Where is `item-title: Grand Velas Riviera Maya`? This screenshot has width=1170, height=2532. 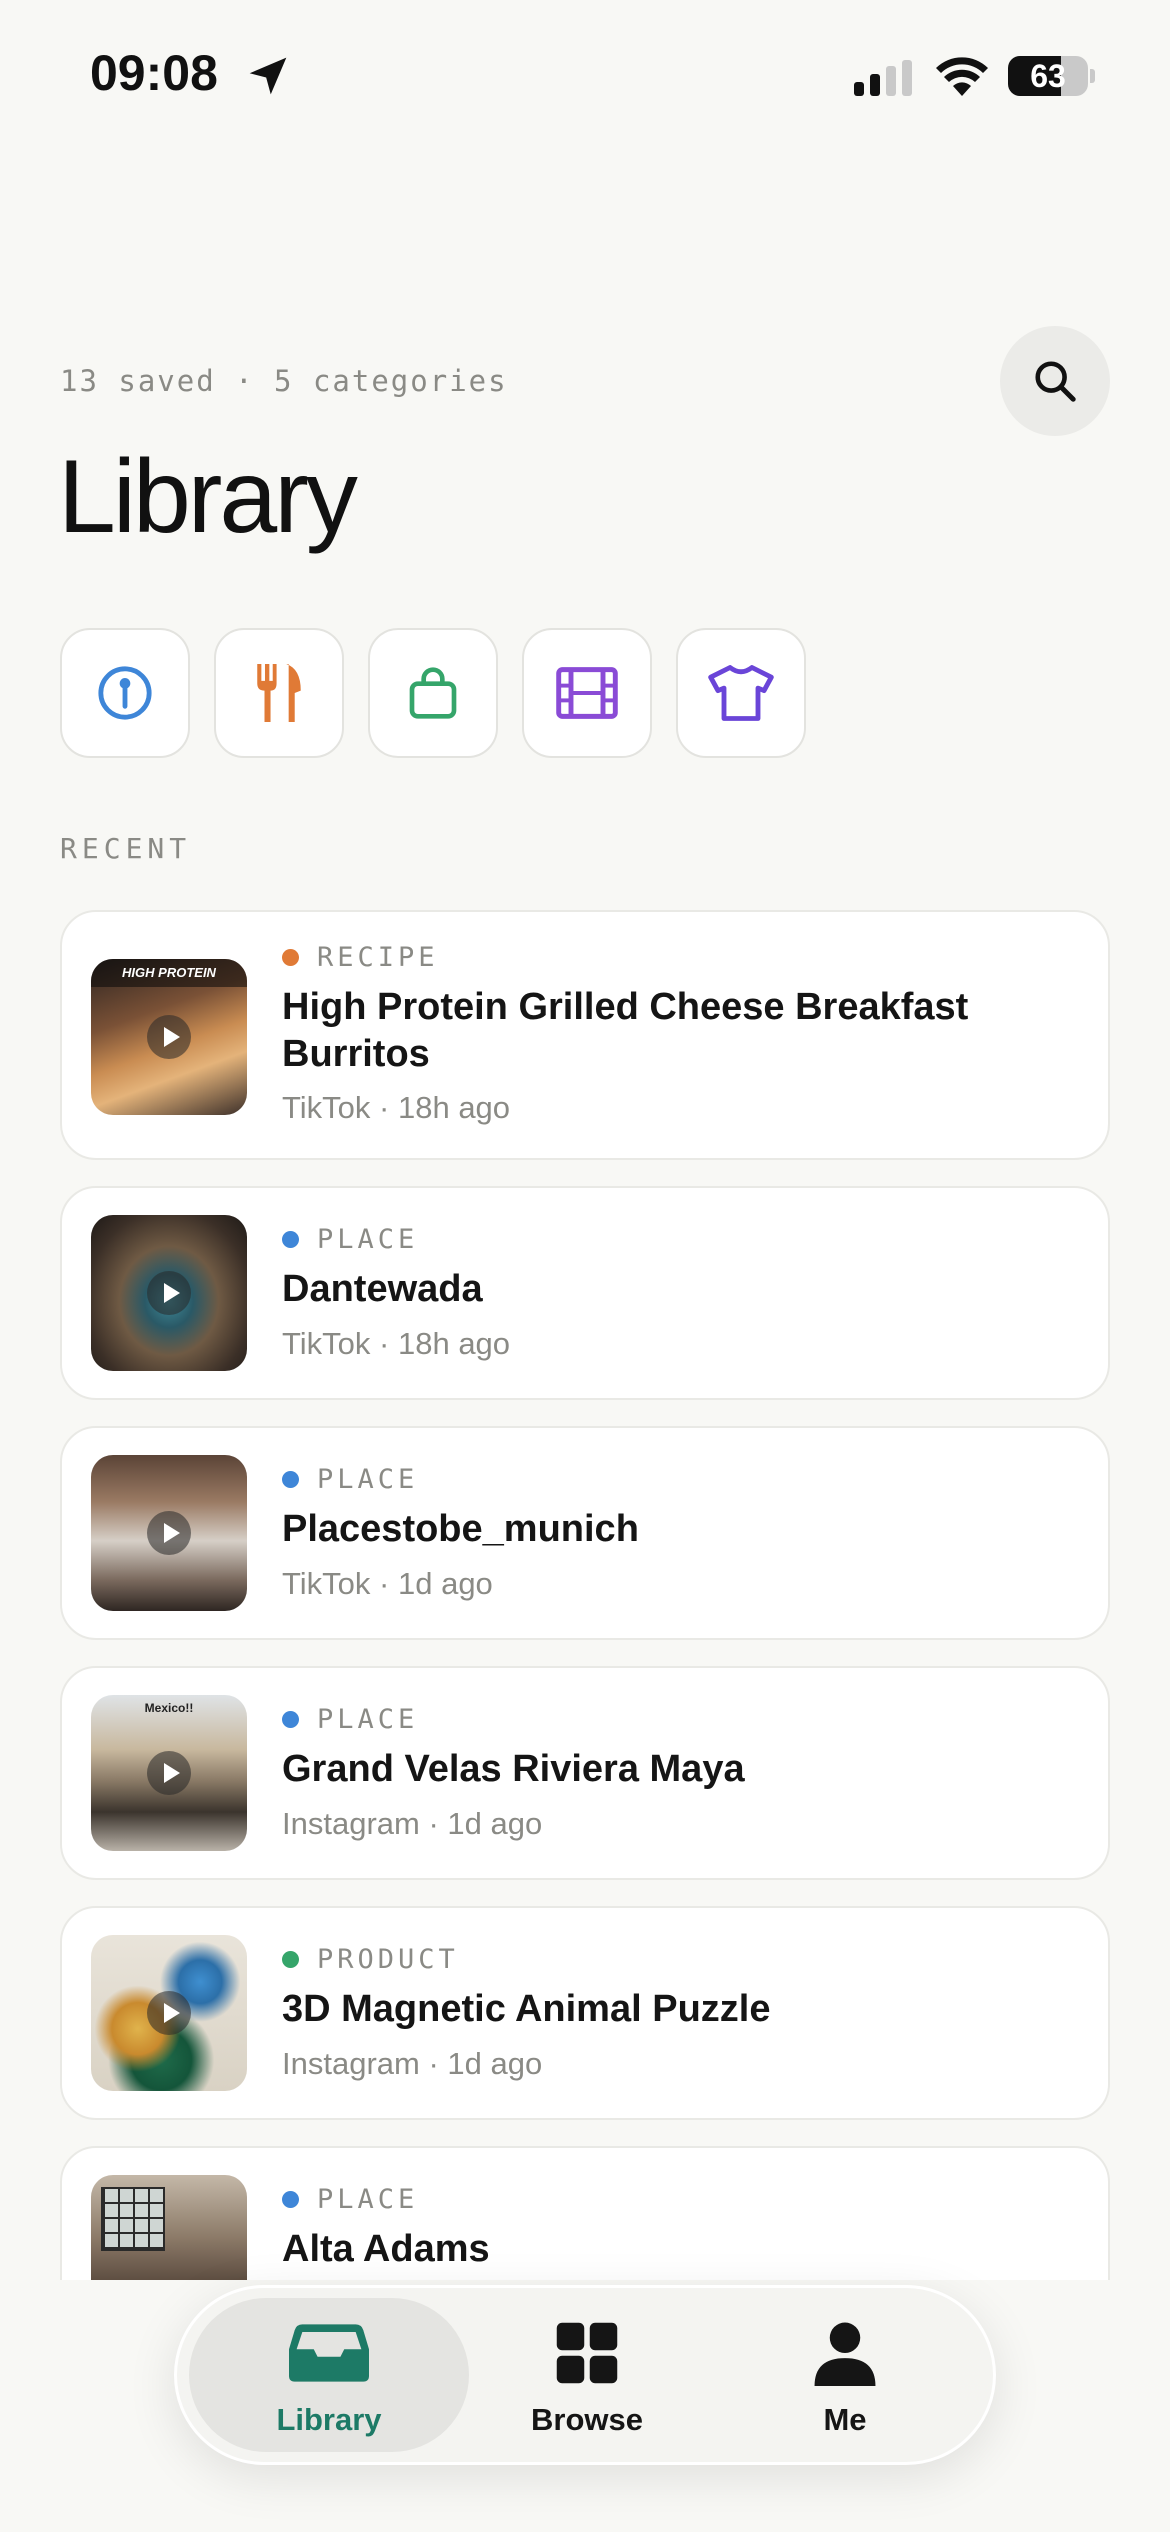
item-title: Grand Velas Riviera Maya is located at coordinates (513, 1769).